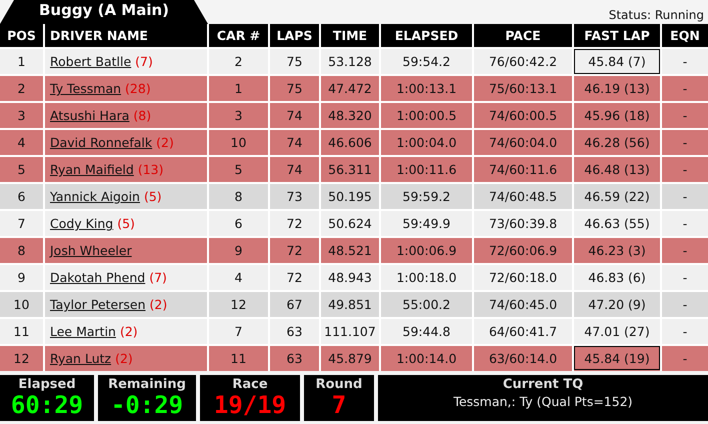 Image resolution: width=708 pixels, height=424 pixels. Describe the element at coordinates (95, 196) in the screenshot. I see `driver-link: Yannick Aigoin` at that location.